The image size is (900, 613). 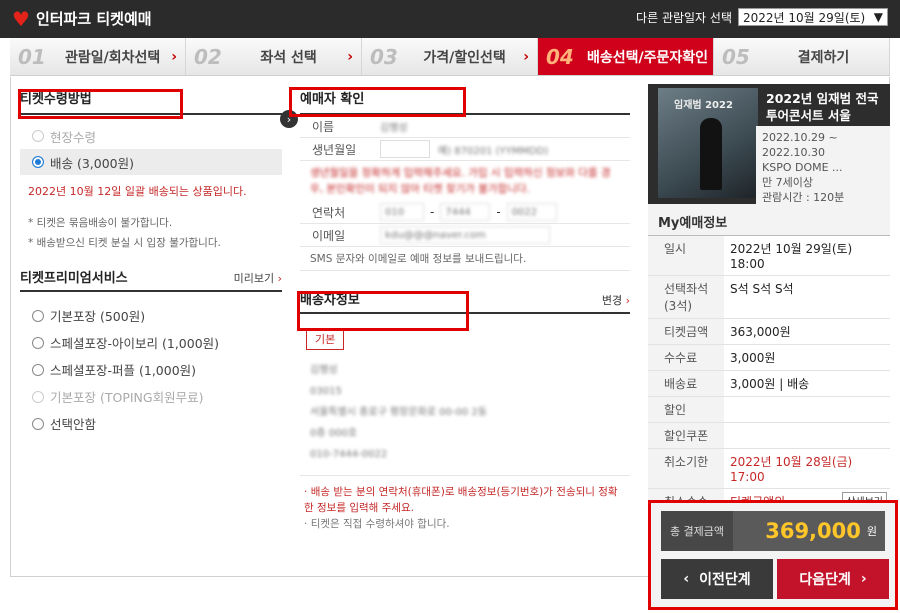 I want to click on step-number: 01, so click(x=32, y=56).